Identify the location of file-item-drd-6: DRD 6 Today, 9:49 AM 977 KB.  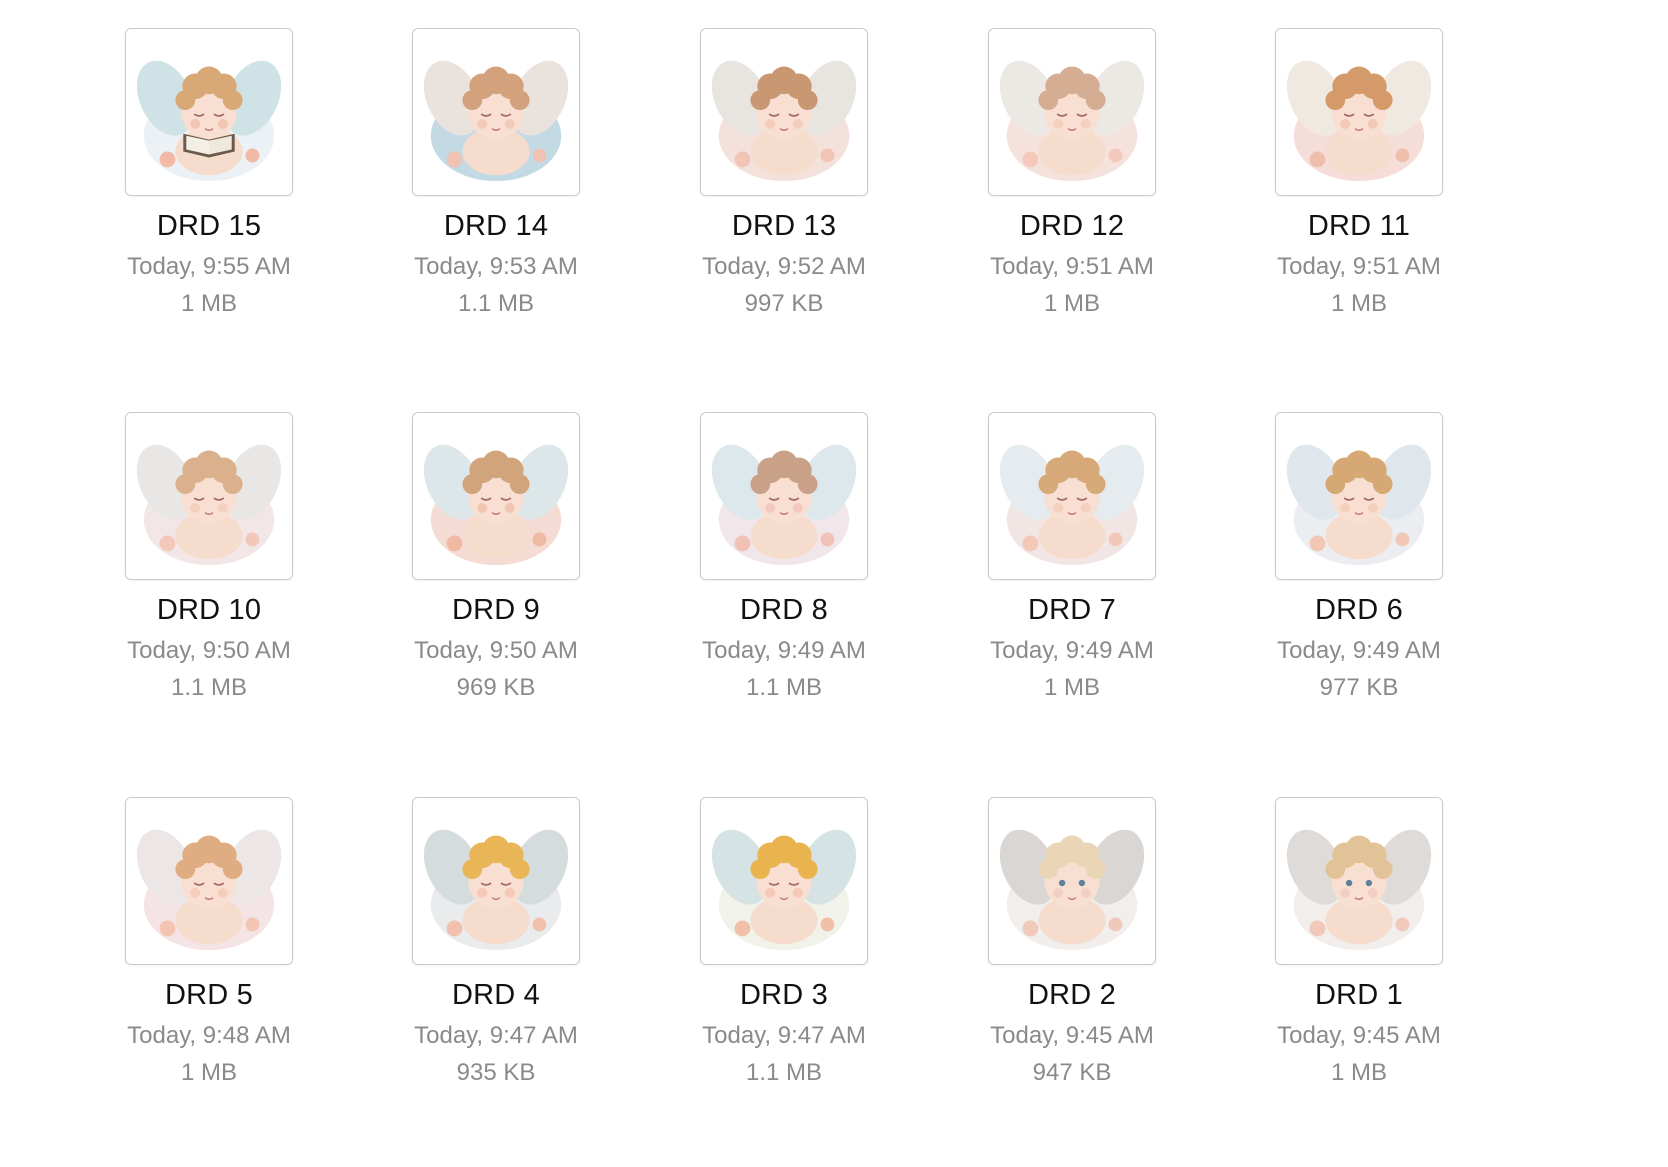
(1359, 562).